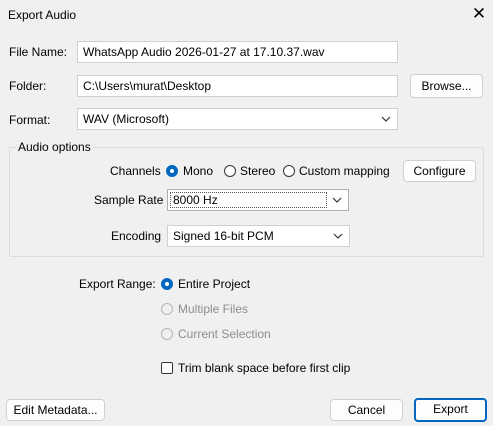 The height and width of the screenshot is (426, 493). I want to click on range-current-selection-option: Current Selection, so click(221, 334).